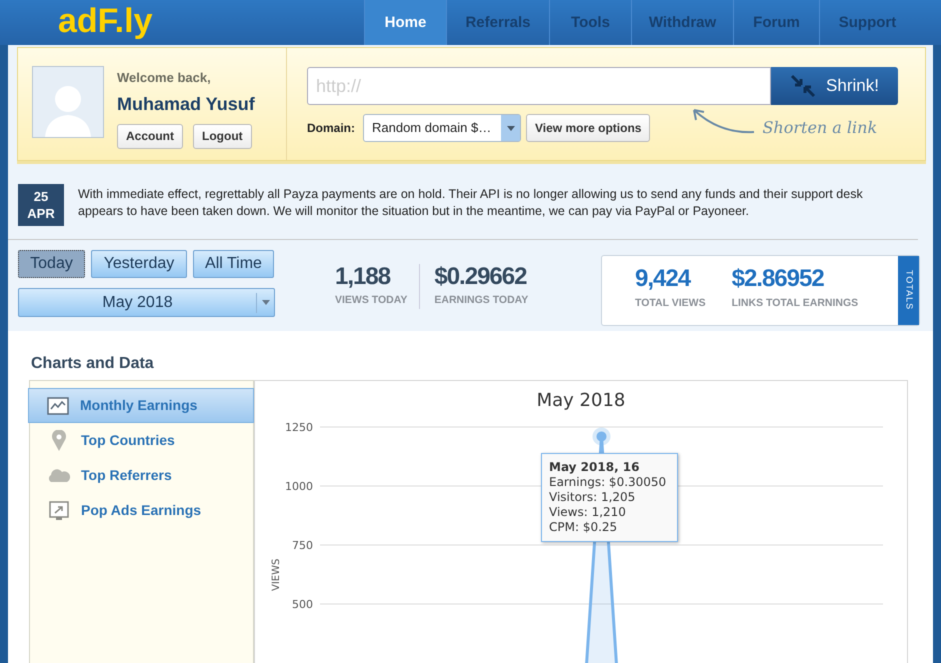 Image resolution: width=941 pixels, height=663 pixels. What do you see at coordinates (141, 510) in the screenshot?
I see `menu-item: Pop Ads Earnings` at bounding box center [141, 510].